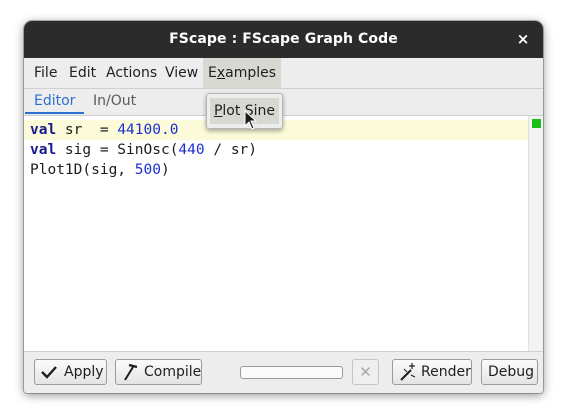 The image size is (567, 420). Describe the element at coordinates (251, 121) in the screenshot. I see `mouse-pointer-icon` at that location.